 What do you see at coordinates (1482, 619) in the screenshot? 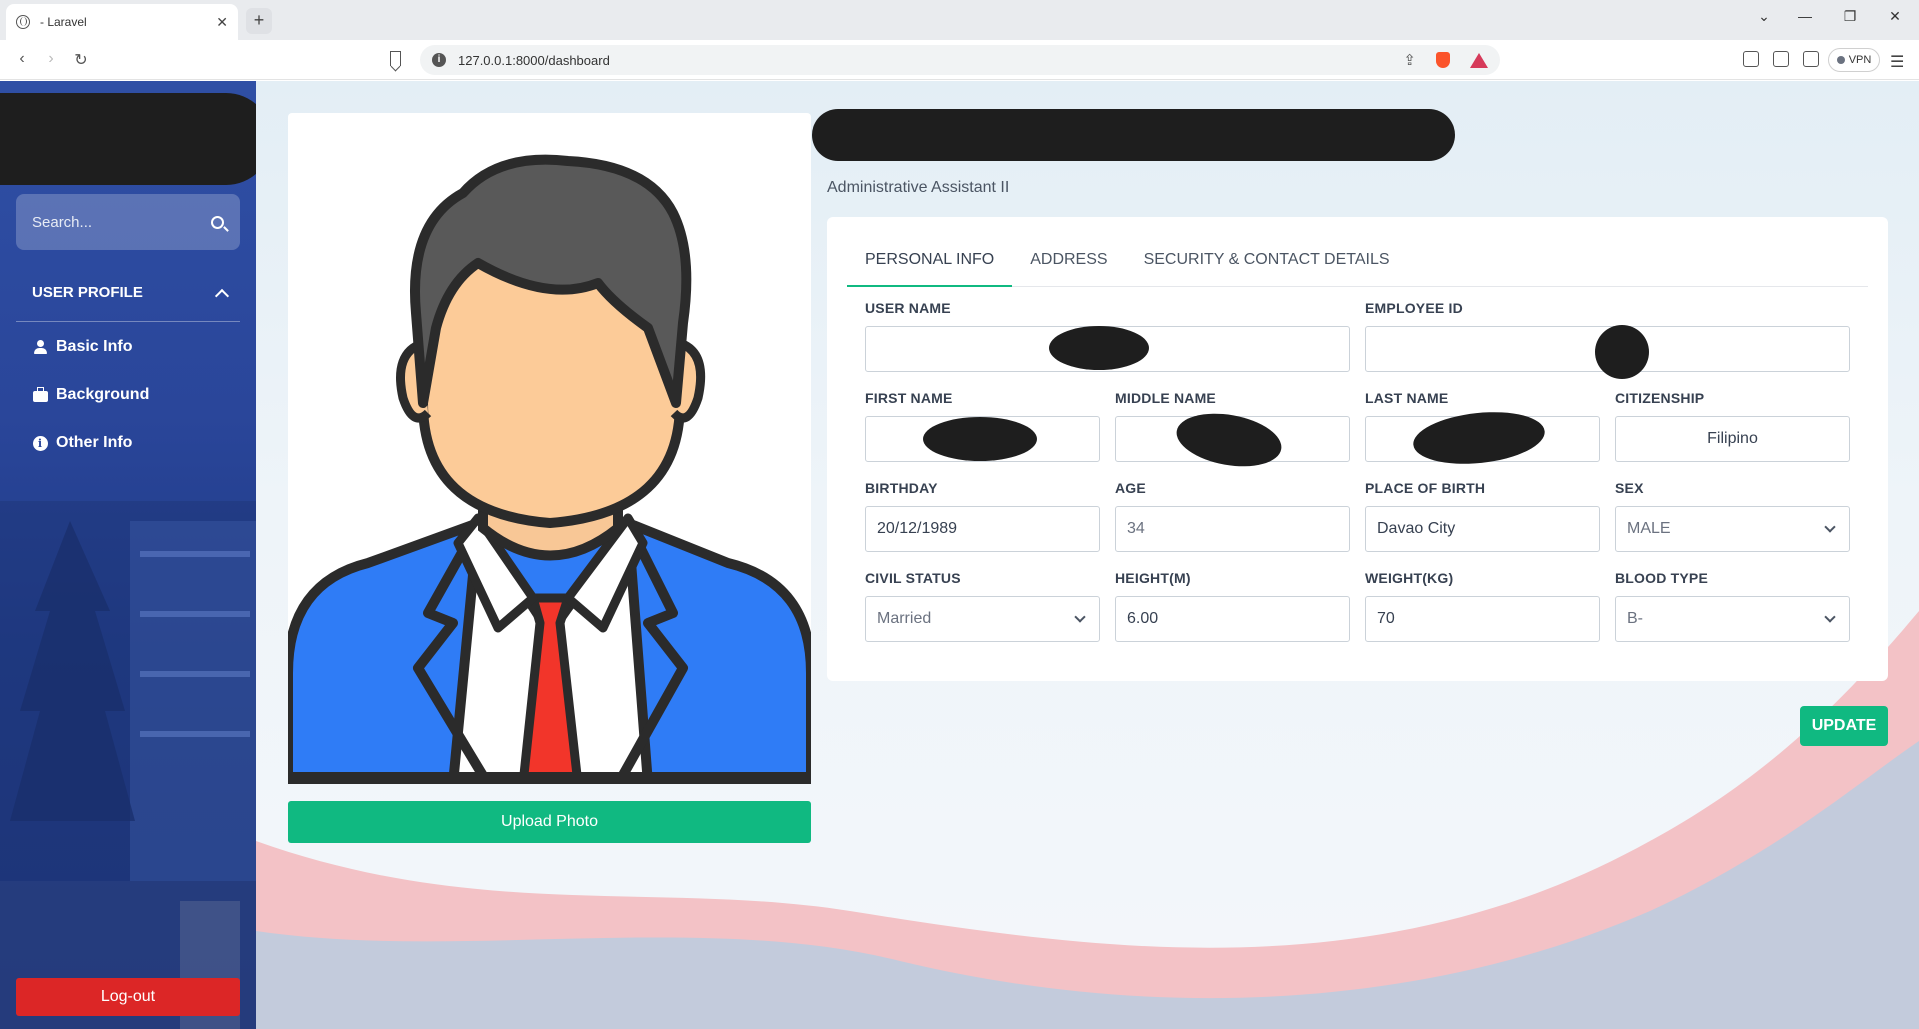
I see `weight-input: 70` at bounding box center [1482, 619].